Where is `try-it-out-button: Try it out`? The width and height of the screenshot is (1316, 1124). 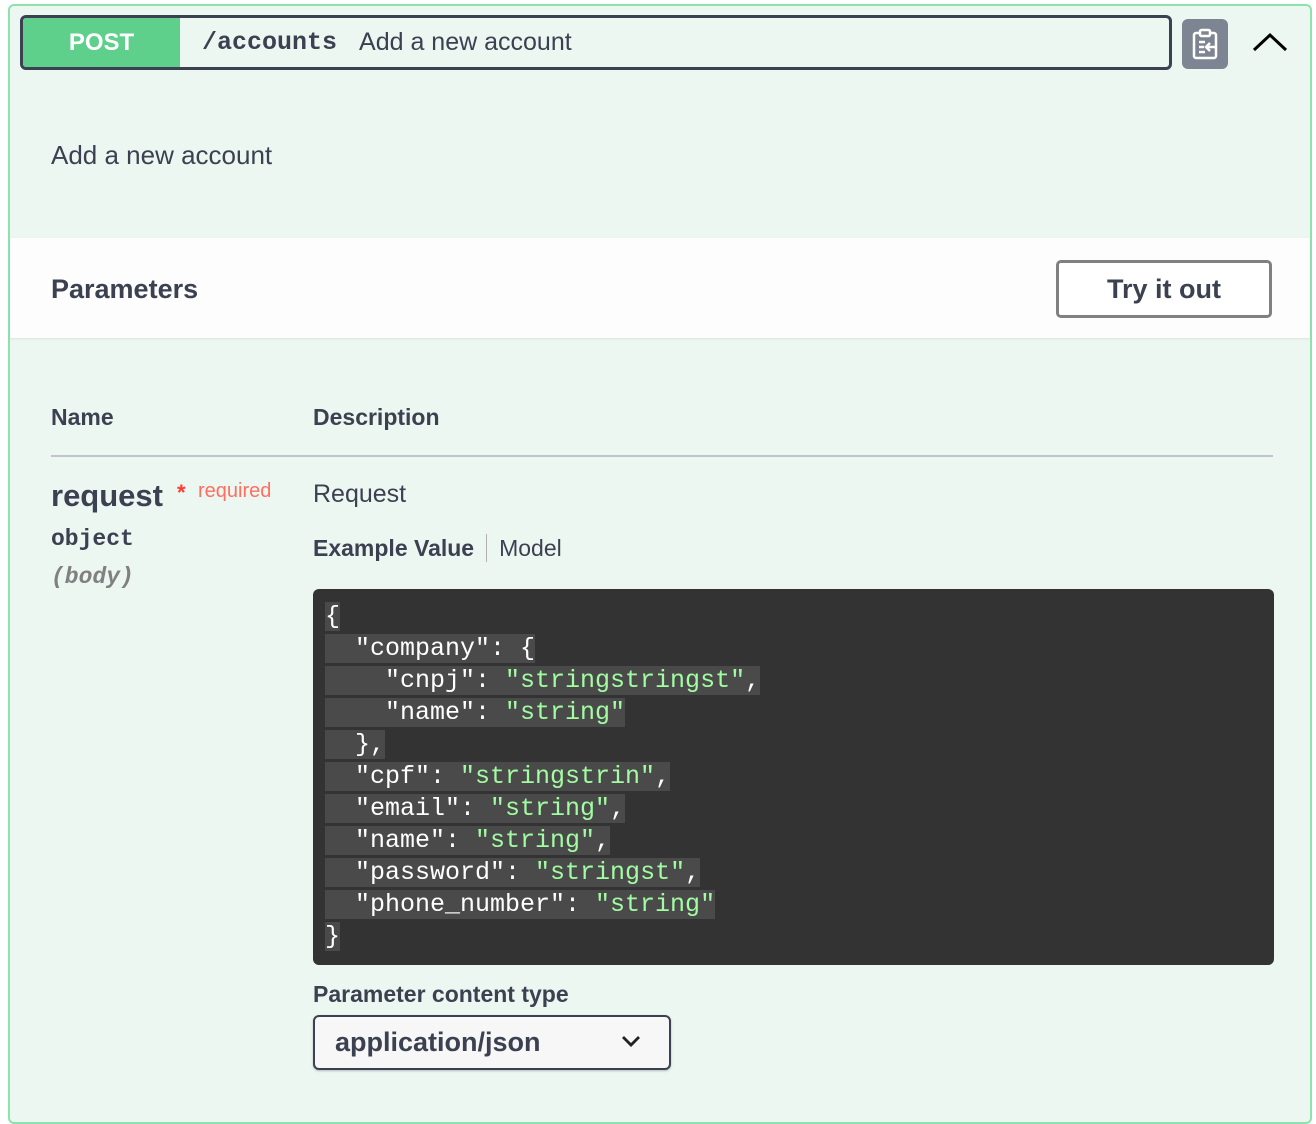 try-it-out-button: Try it out is located at coordinates (1164, 289).